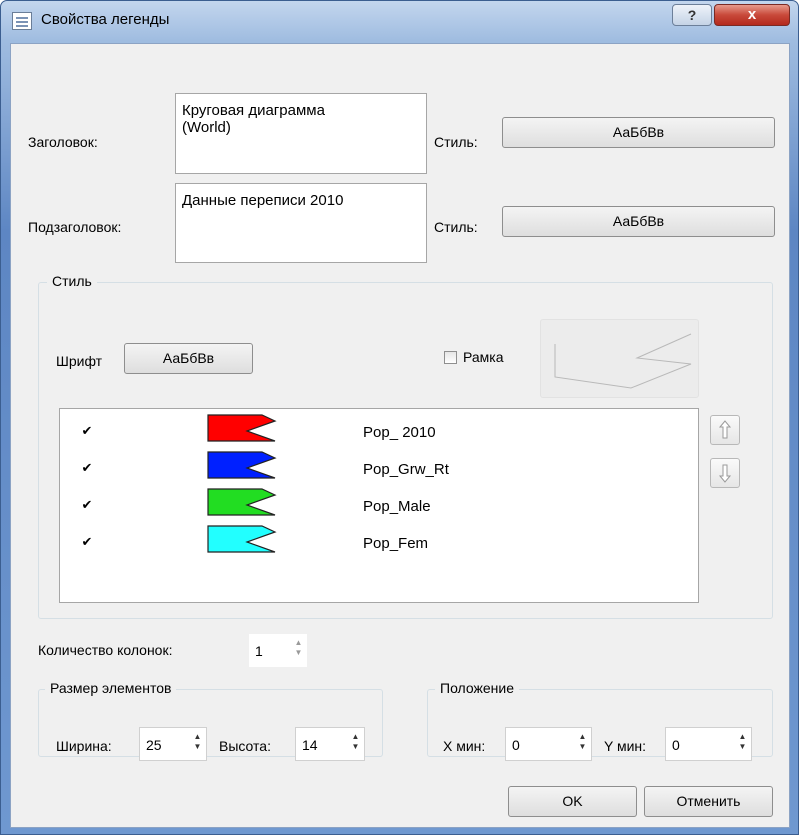 Image resolution: width=799 pixels, height=835 pixels. Describe the element at coordinates (399, 432) in the screenshot. I see `legend-item-name: Pop_ 2010` at that location.